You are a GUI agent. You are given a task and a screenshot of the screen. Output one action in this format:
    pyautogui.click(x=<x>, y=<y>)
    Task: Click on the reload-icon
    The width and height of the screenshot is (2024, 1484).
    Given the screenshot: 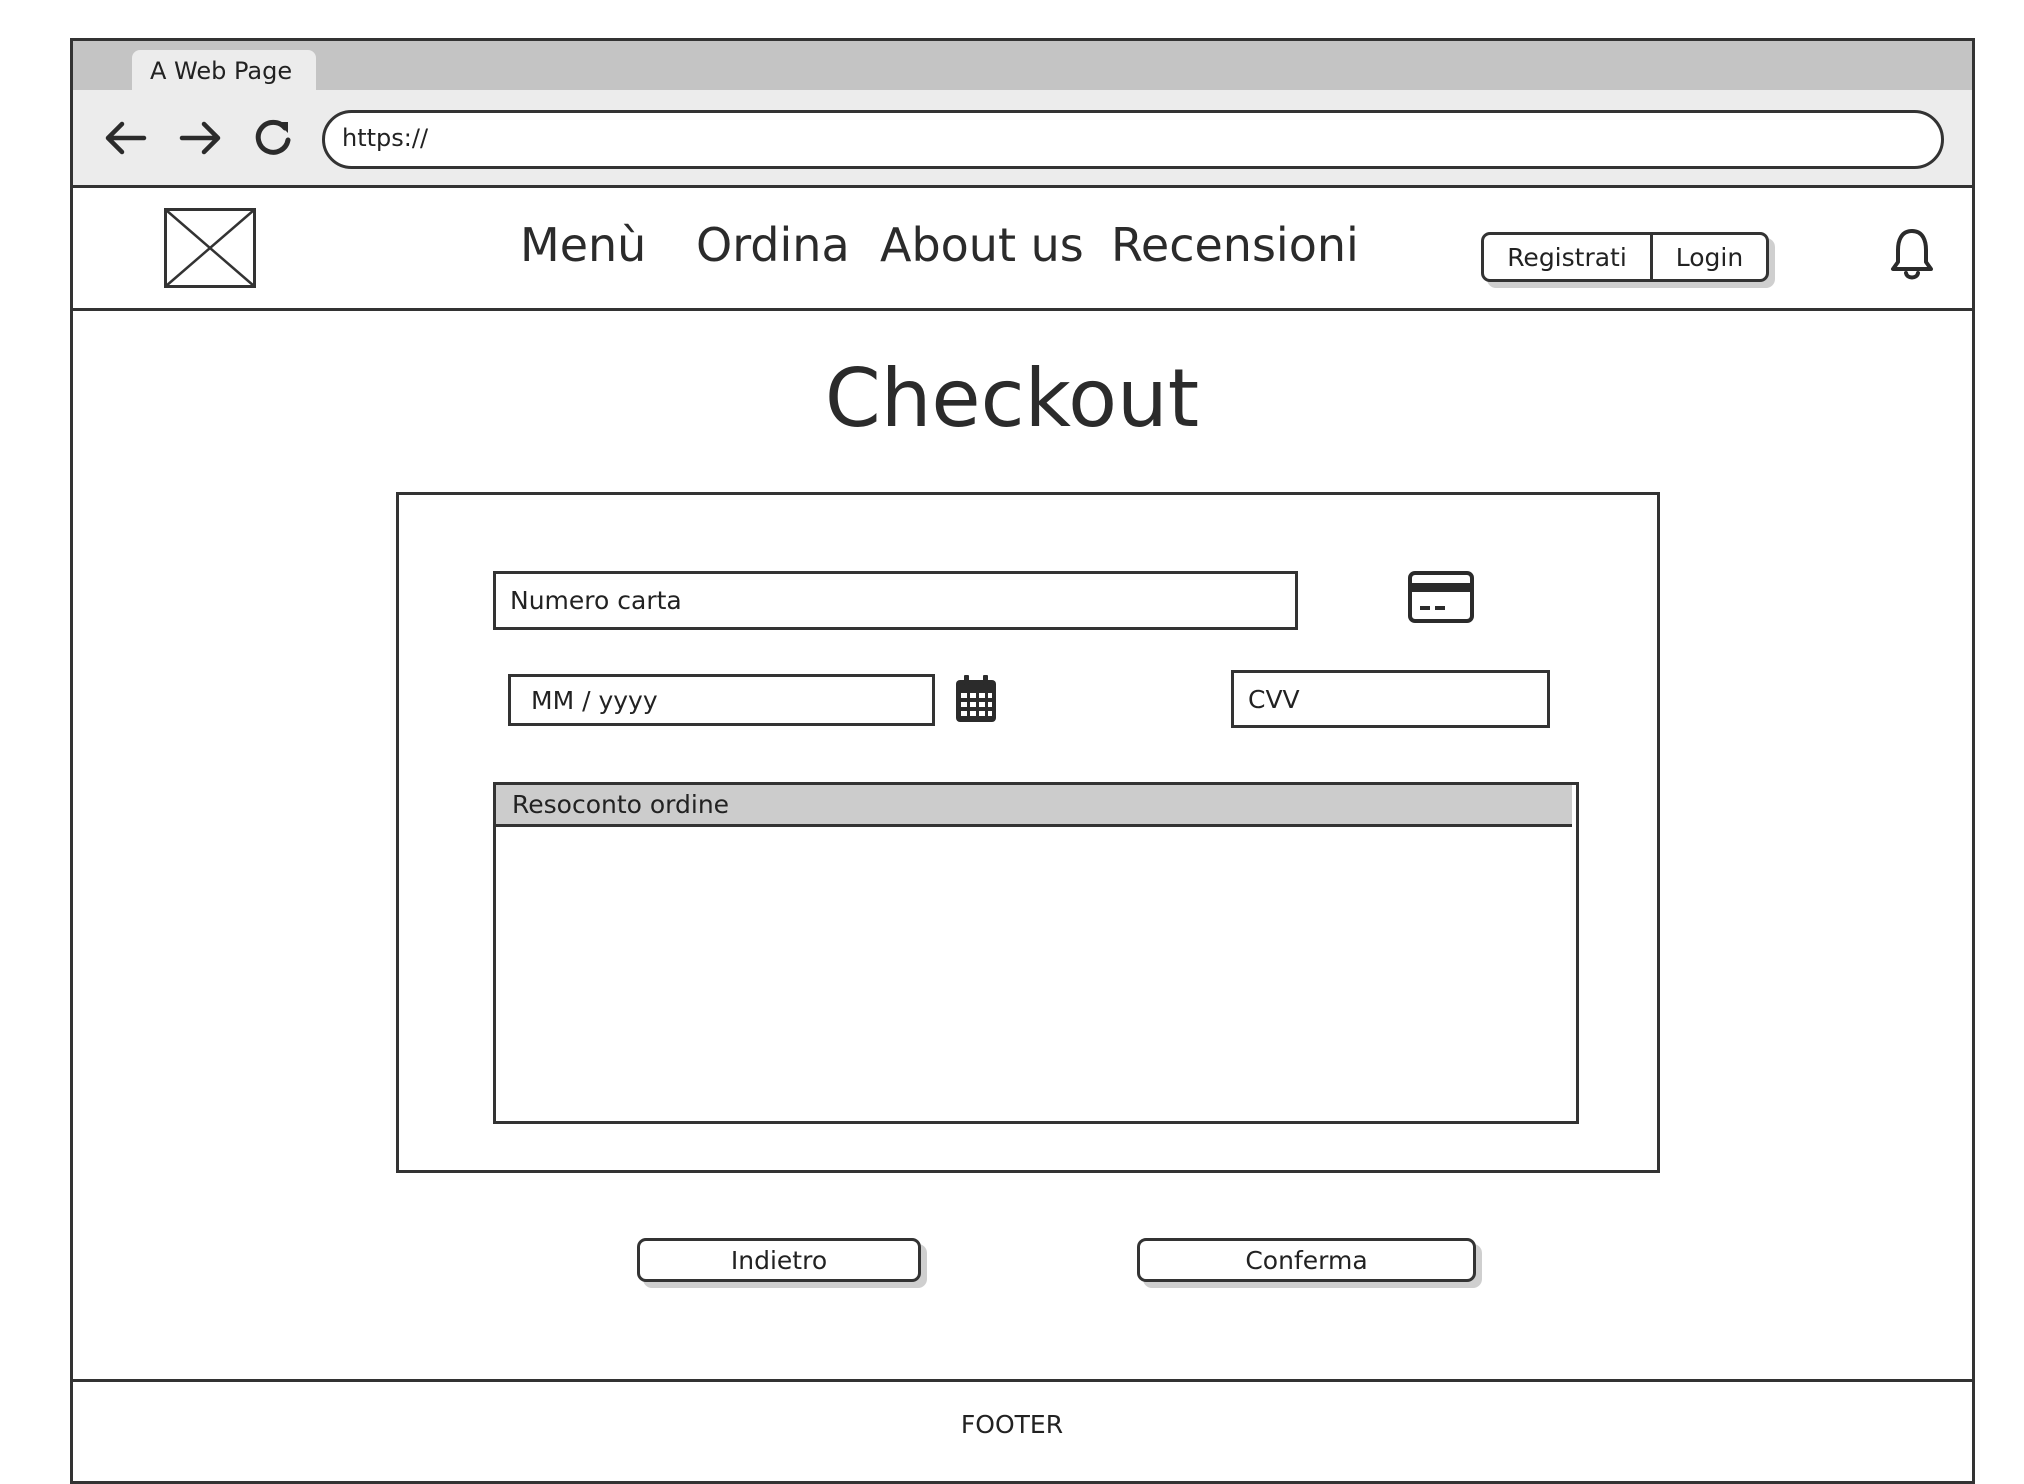 What is the action you would take?
    pyautogui.click(x=274, y=141)
    